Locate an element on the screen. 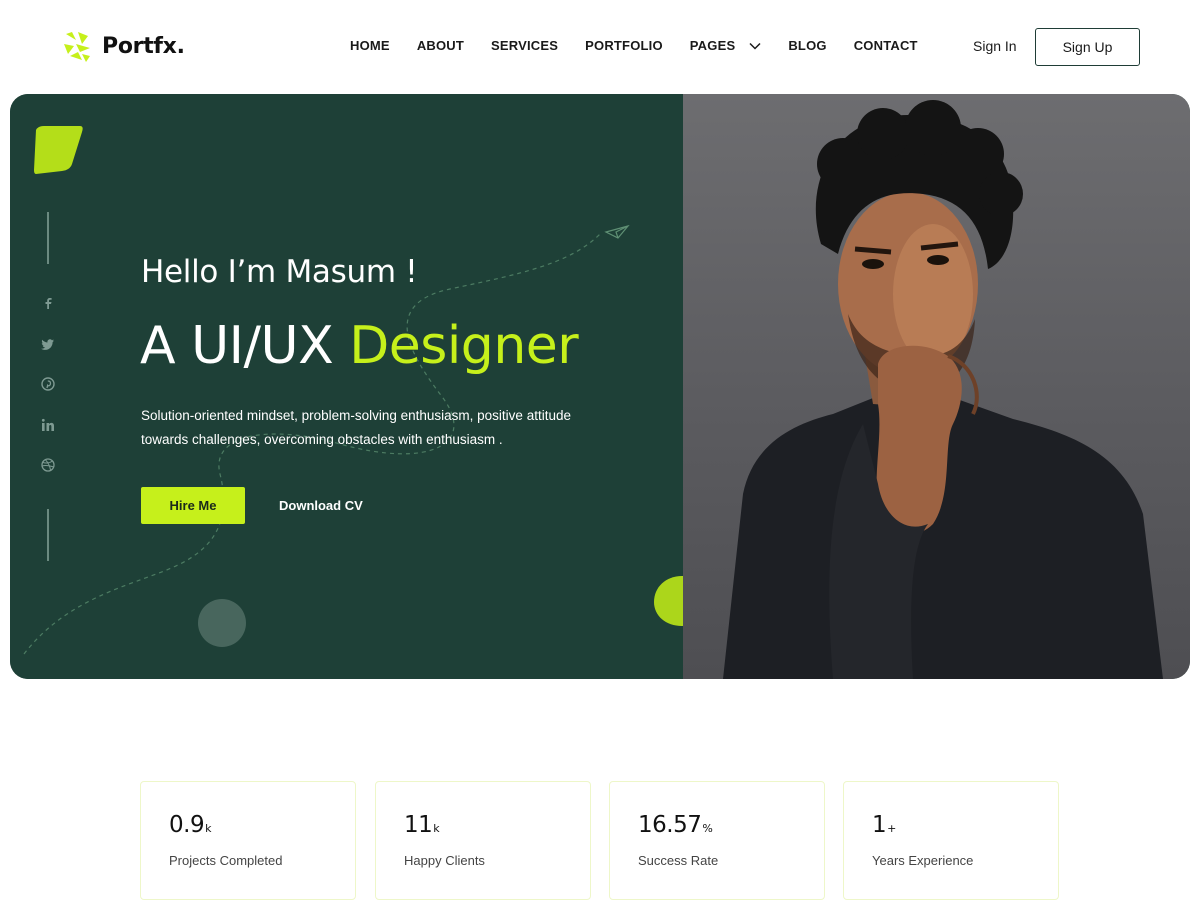 Image resolution: width=1200 pixels, height=900 pixels. nav-item-about: ABOUT is located at coordinates (440, 45).